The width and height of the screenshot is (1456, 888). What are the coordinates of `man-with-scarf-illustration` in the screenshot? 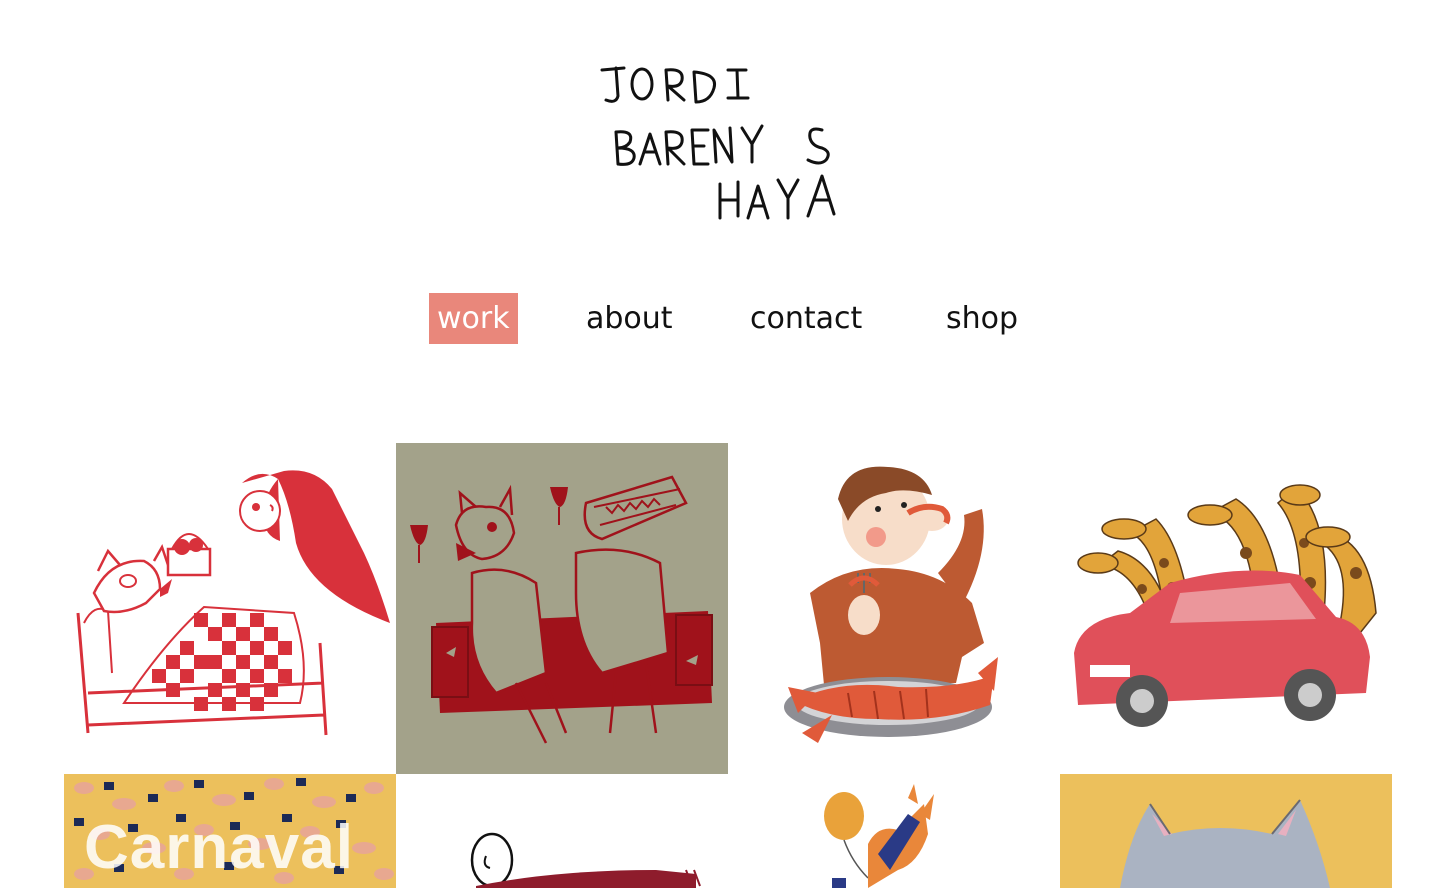 It's located at (562, 831).